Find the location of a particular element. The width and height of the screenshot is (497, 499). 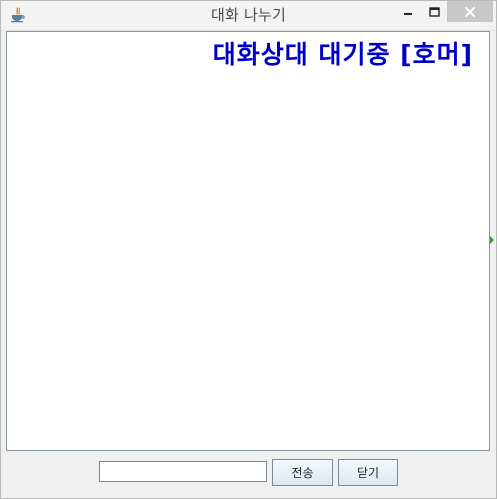

minimize-icon is located at coordinates (408, 12).